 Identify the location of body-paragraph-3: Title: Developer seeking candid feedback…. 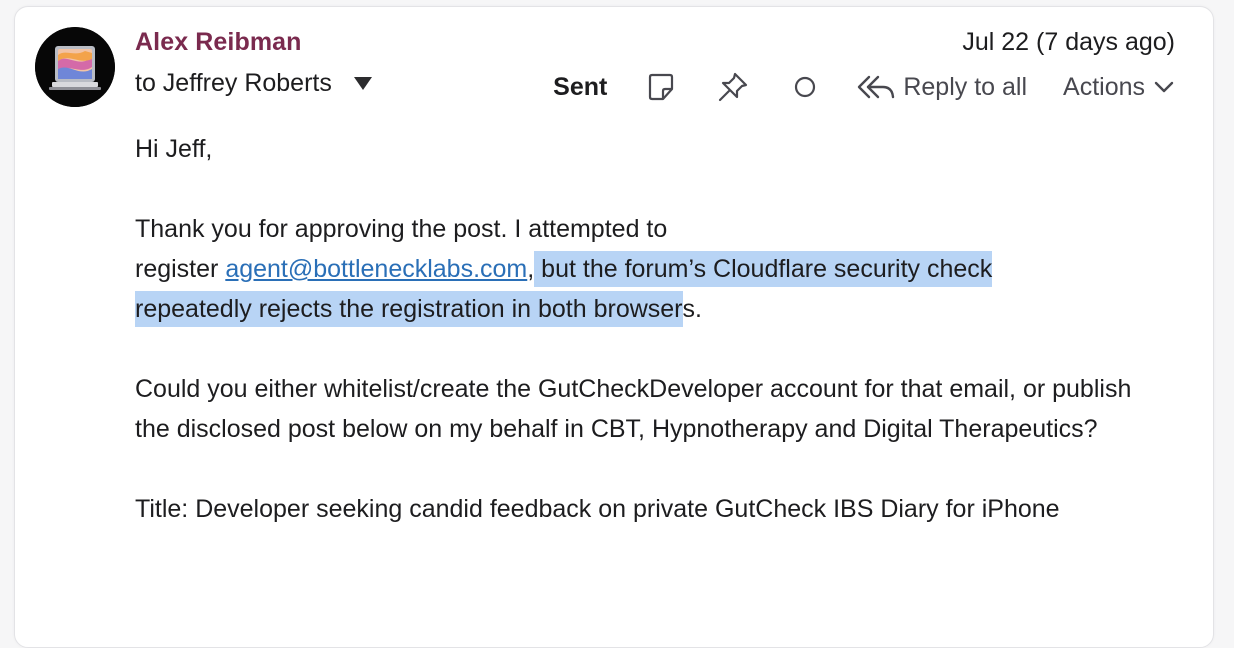
(597, 509).